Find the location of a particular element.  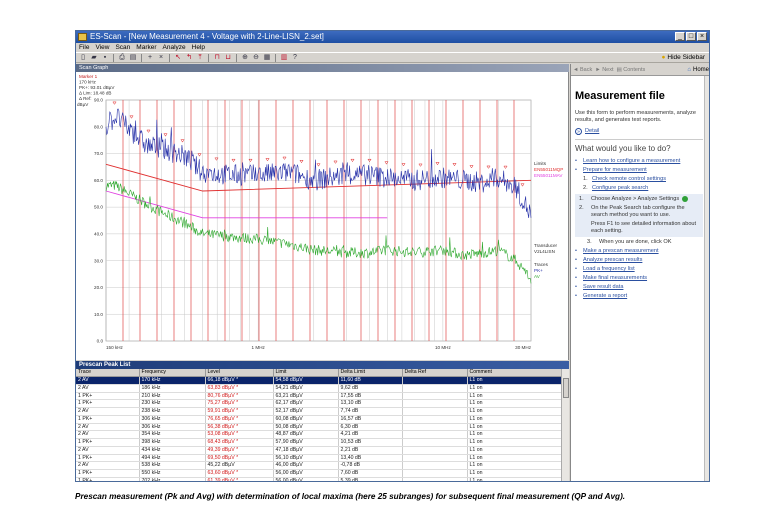

y-tick-label: 10.0 is located at coordinates (98, 314).